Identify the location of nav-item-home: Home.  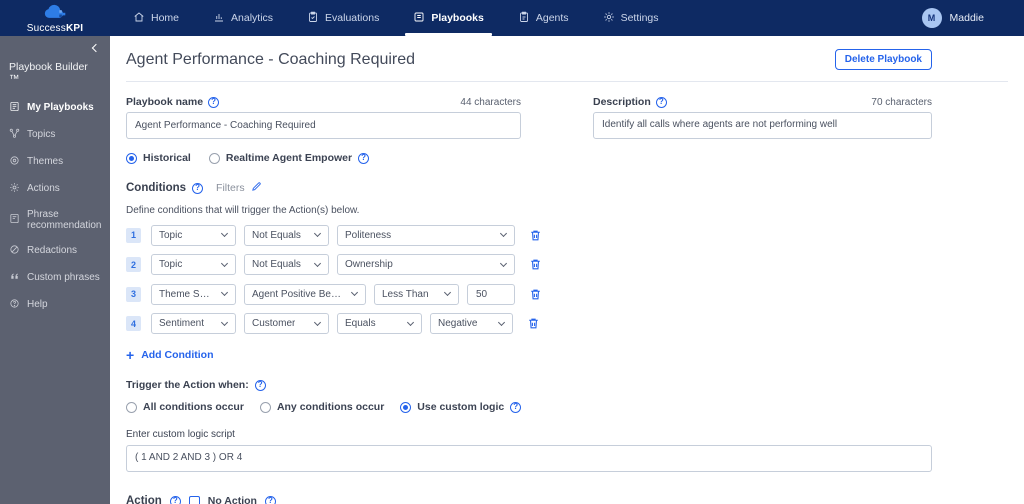
(156, 18).